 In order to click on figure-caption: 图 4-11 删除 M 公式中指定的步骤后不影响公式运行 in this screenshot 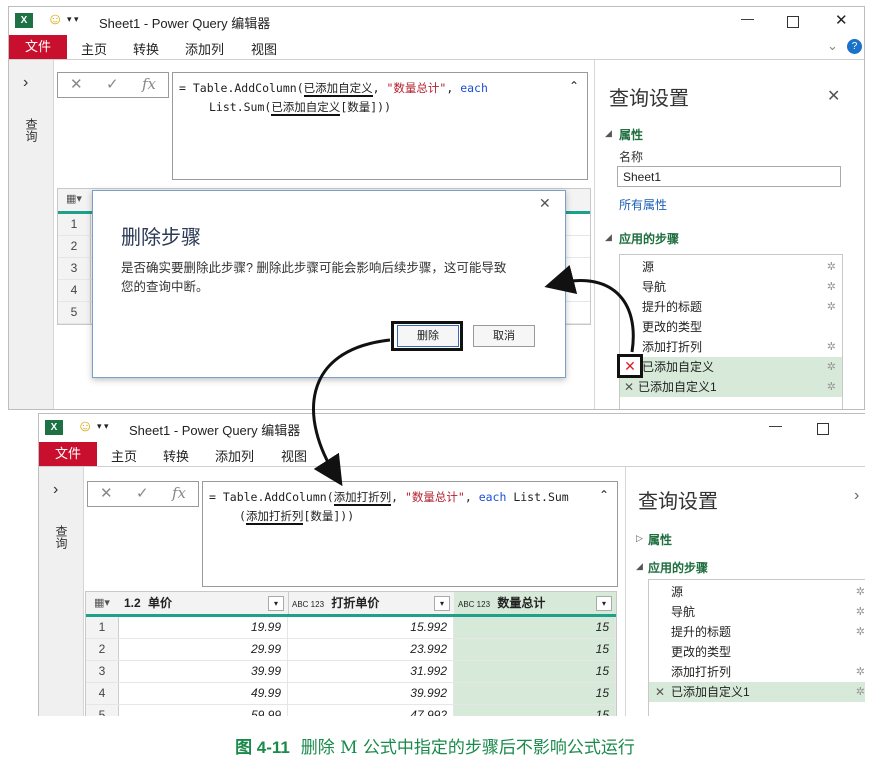, I will do `click(435, 745)`.